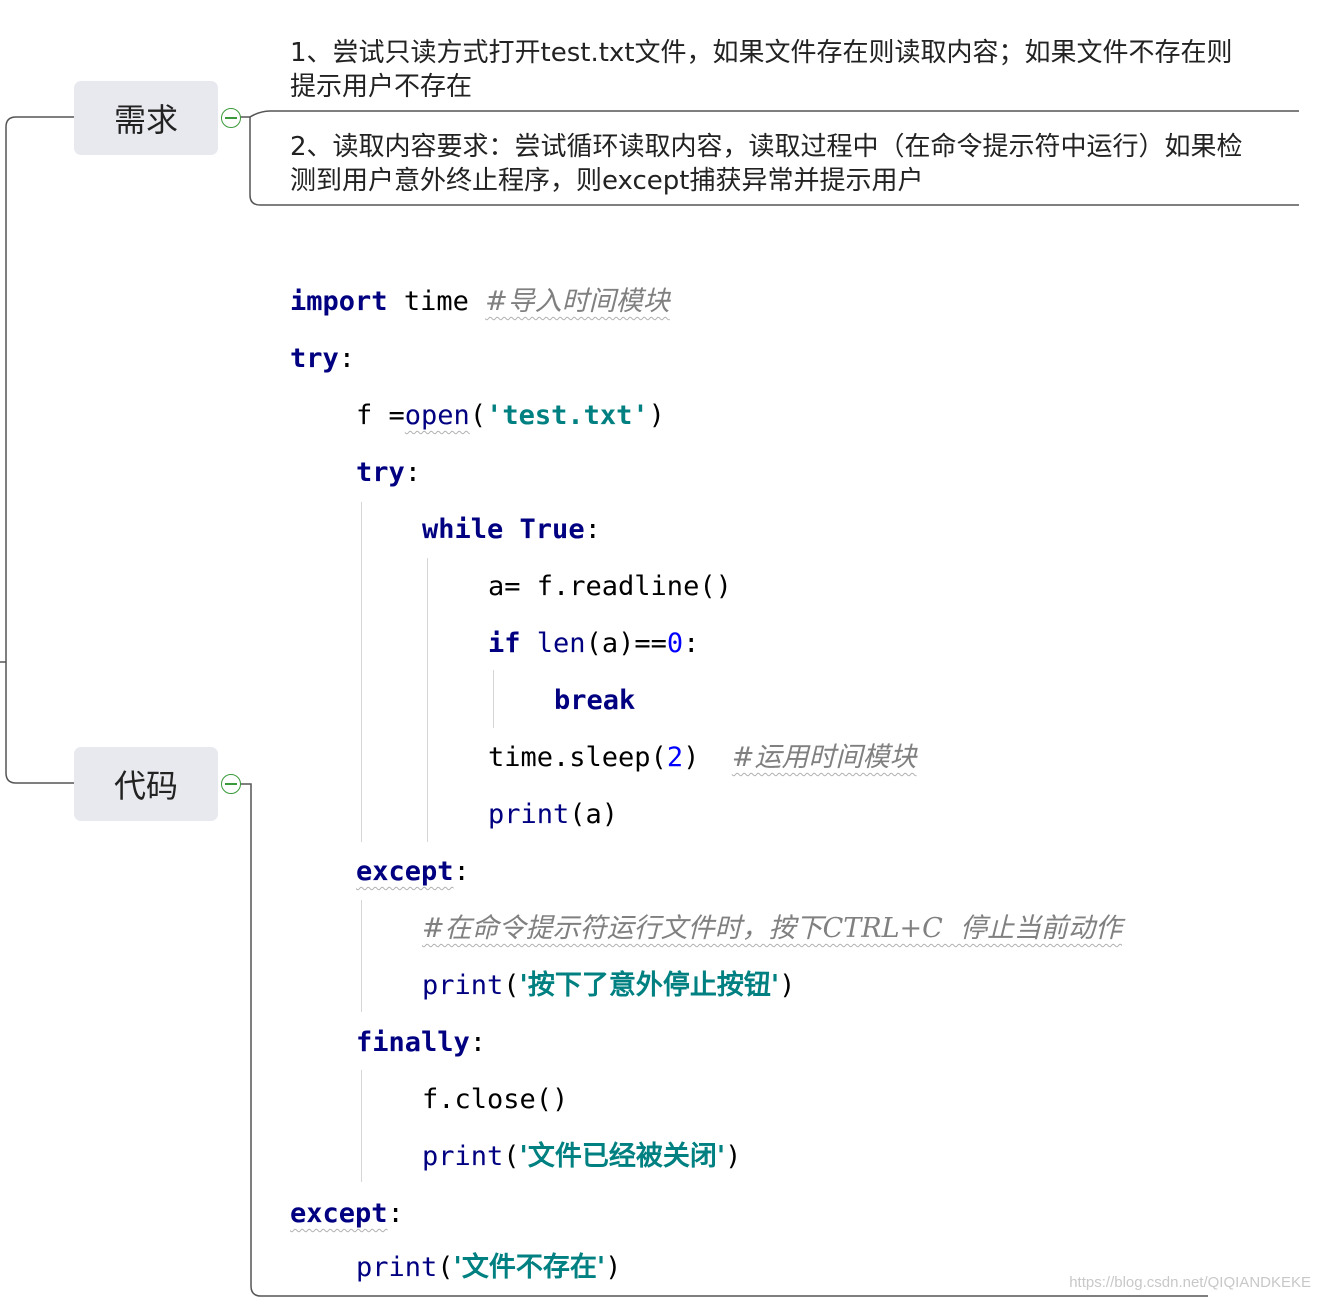 Image resolution: width=1319 pixels, height=1301 pixels. I want to click on code-line-18: print('文件不存在'), so click(489, 1267).